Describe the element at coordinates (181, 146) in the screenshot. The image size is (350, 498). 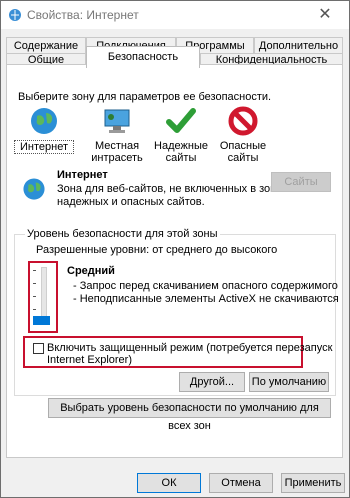
I see `zone-trusted-label-1: Надежные` at that location.